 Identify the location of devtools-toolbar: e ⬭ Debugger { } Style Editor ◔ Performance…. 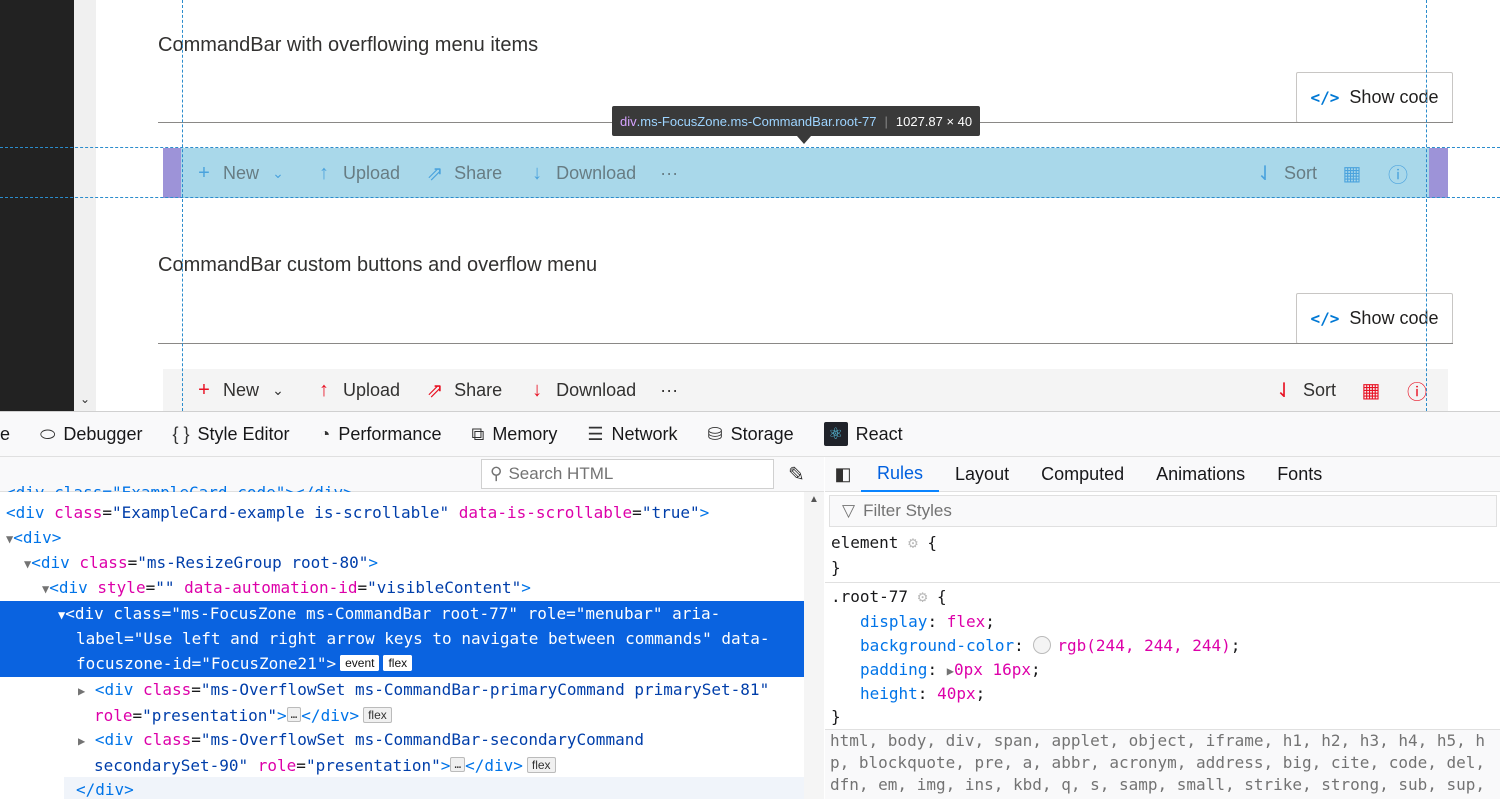
(750, 434).